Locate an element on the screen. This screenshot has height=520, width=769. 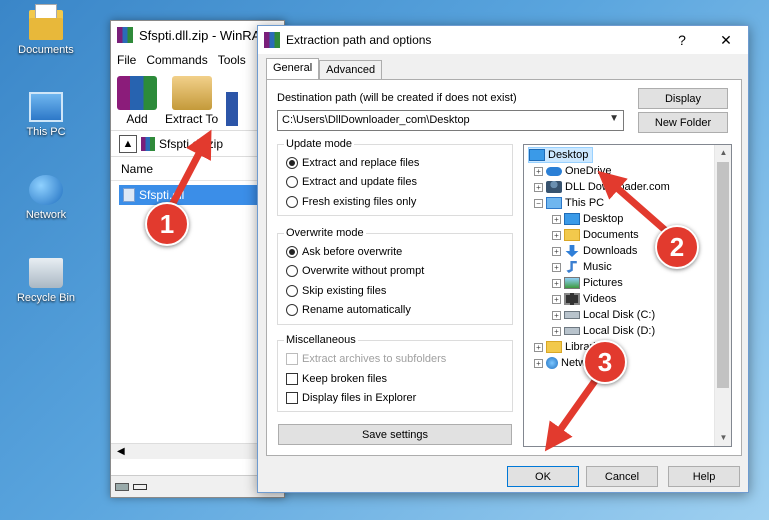
tree-item-local-disk-d: + Local Disk (D:) is located at coordinates (603, 331).